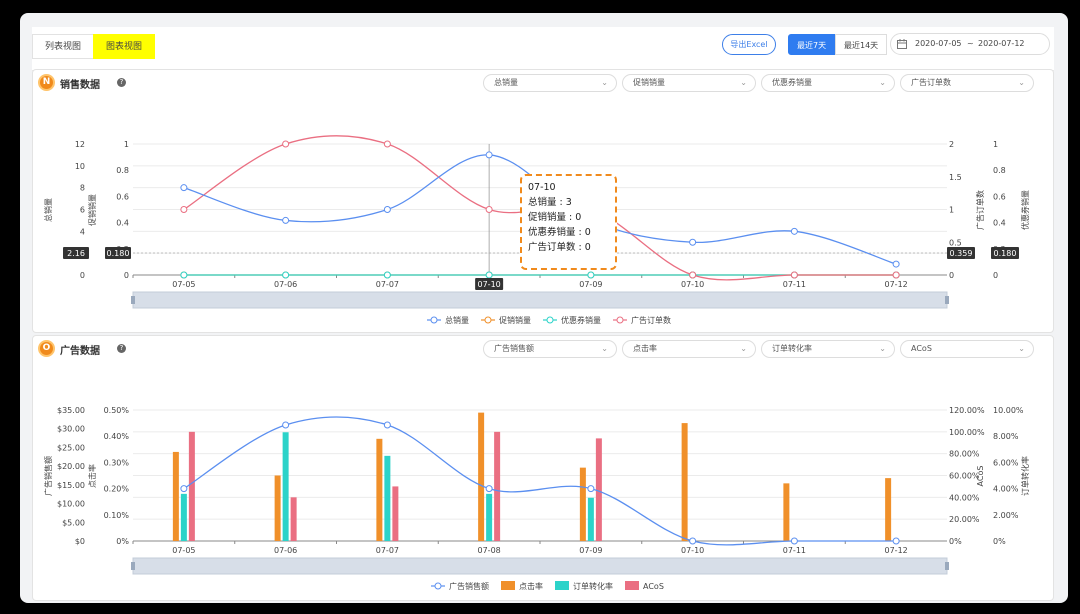 The width and height of the screenshot is (1080, 614). Describe the element at coordinates (967, 432) in the screenshot. I see `y-tick-label: 100.00%` at that location.